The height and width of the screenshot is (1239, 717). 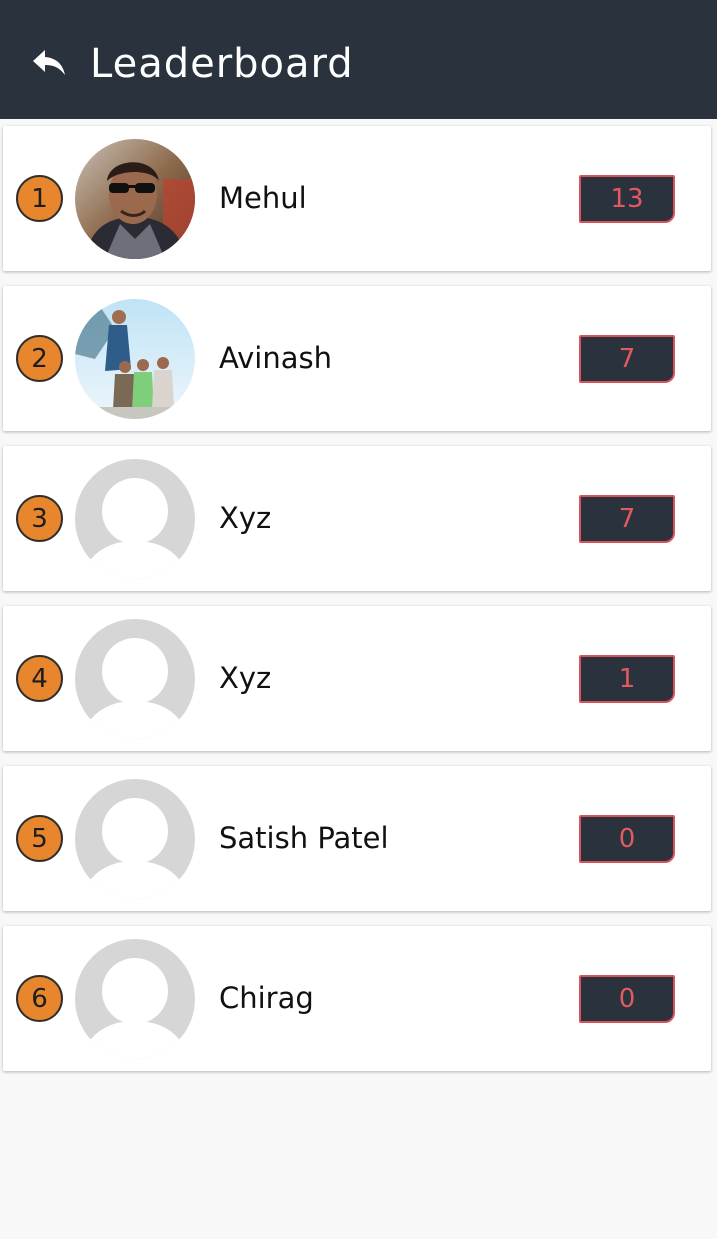 What do you see at coordinates (357, 998) in the screenshot?
I see `leaderboard-row: 6 Chirag 0` at bounding box center [357, 998].